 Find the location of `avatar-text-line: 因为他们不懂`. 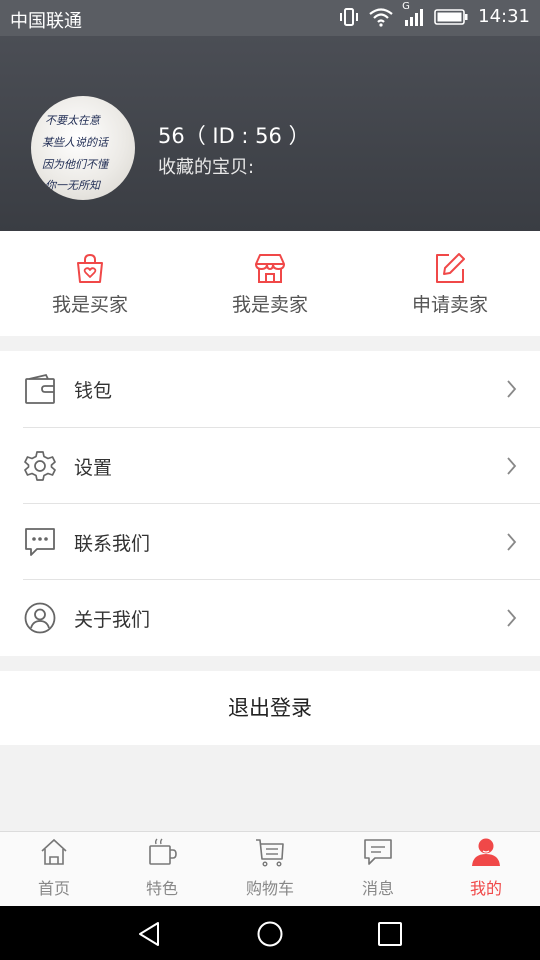

avatar-text-line: 因为他们不懂 is located at coordinates (76, 164).